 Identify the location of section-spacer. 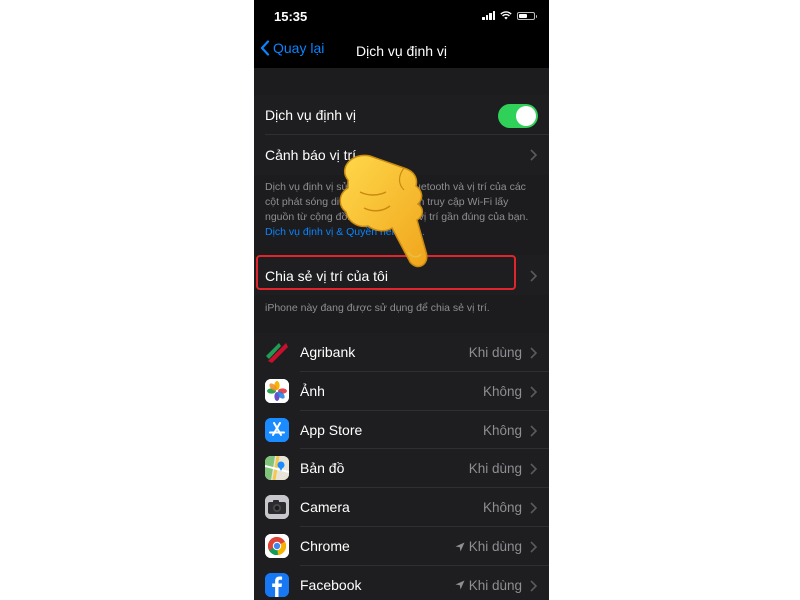
(401, 81).